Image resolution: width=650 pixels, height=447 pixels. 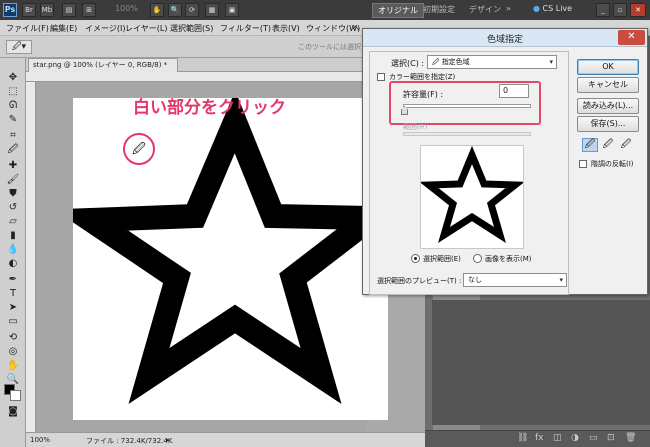 I want to click on crop-tool-icon: ⌗, so click(x=13, y=136).